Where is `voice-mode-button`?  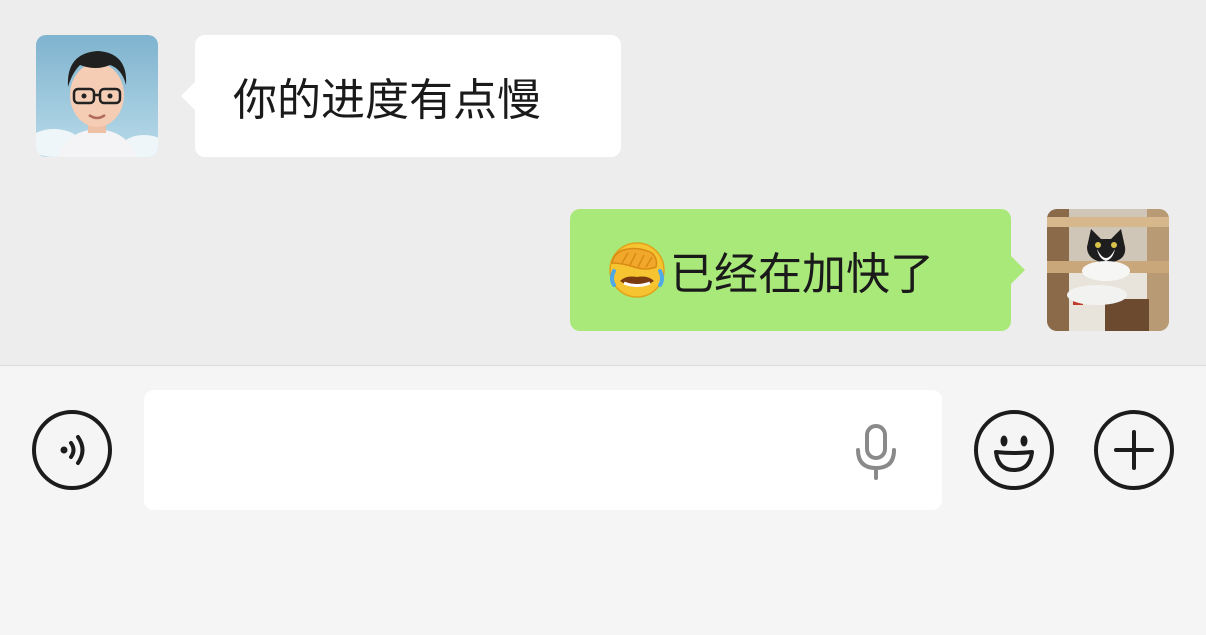
voice-mode-button is located at coordinates (72, 450).